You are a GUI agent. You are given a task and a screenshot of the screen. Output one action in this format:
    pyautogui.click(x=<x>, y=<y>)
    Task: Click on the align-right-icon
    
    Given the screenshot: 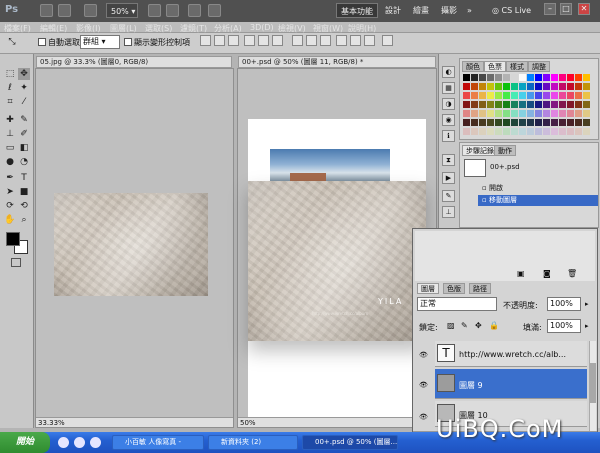 What is the action you would take?
    pyautogui.click(x=277, y=40)
    